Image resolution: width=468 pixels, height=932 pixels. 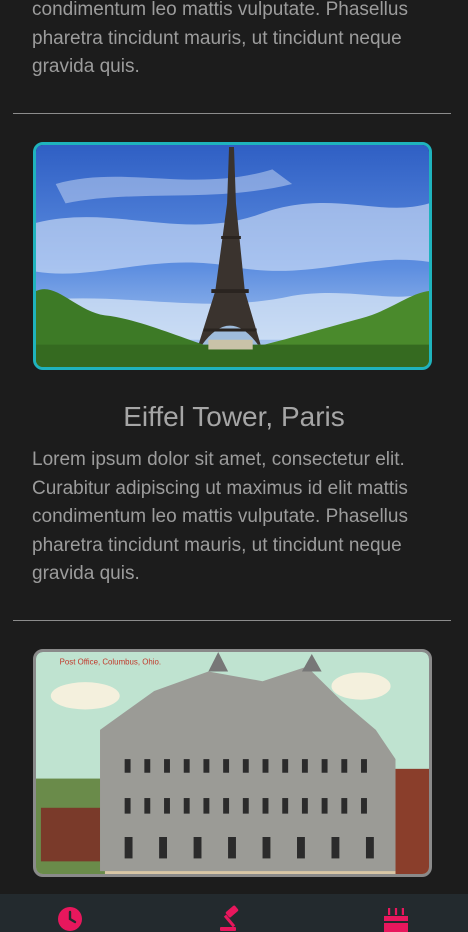 I want to click on cake-icon, so click(x=396, y=920).